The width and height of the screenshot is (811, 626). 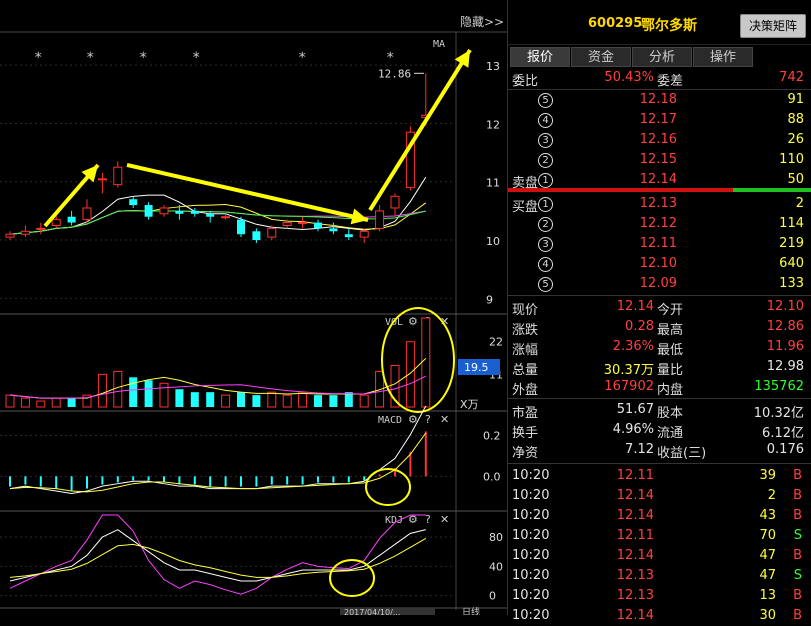 What do you see at coordinates (635, 475) in the screenshot?
I see `tick-price: 12.11` at bounding box center [635, 475].